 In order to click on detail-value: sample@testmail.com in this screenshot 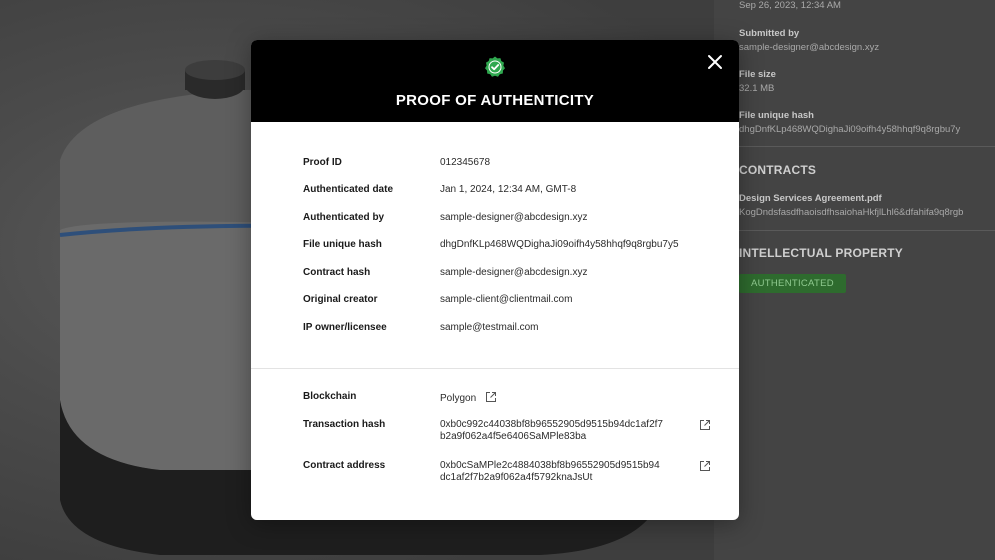, I will do `click(489, 327)`.